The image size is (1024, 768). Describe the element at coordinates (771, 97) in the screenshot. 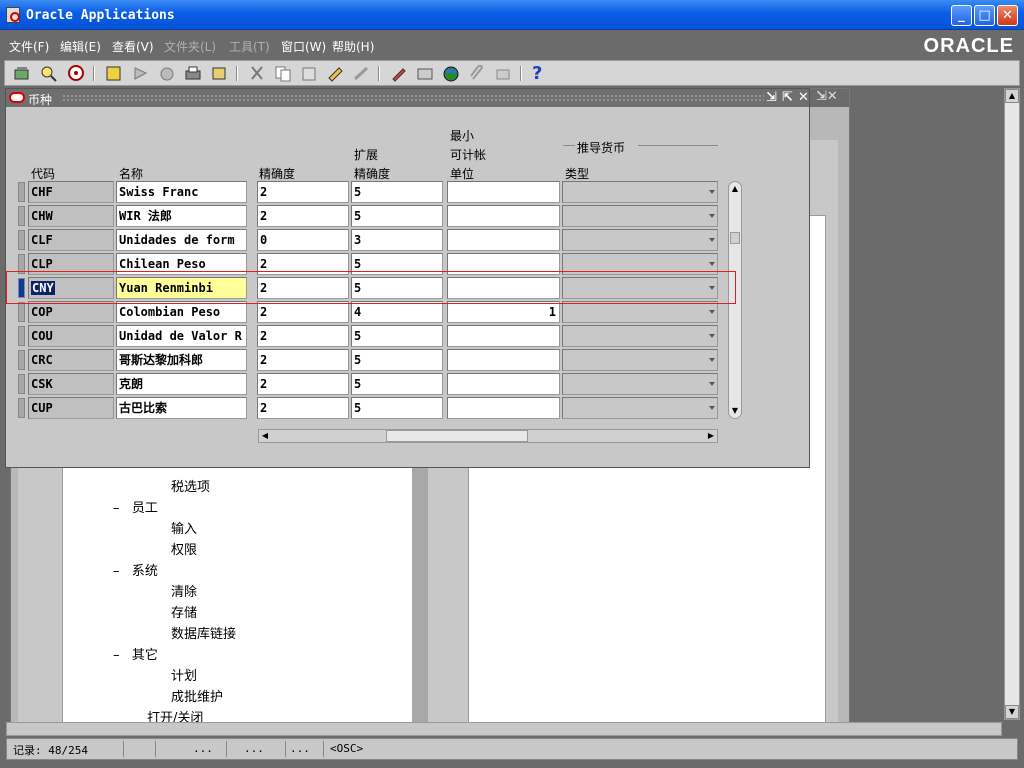

I see `minimize-form-icon: ⇲` at that location.